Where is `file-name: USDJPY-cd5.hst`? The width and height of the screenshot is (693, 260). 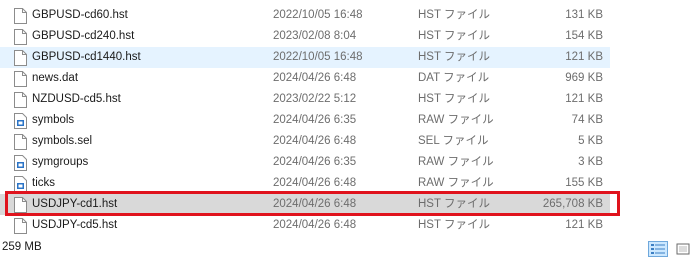 file-name: USDJPY-cd5.hst is located at coordinates (75, 225).